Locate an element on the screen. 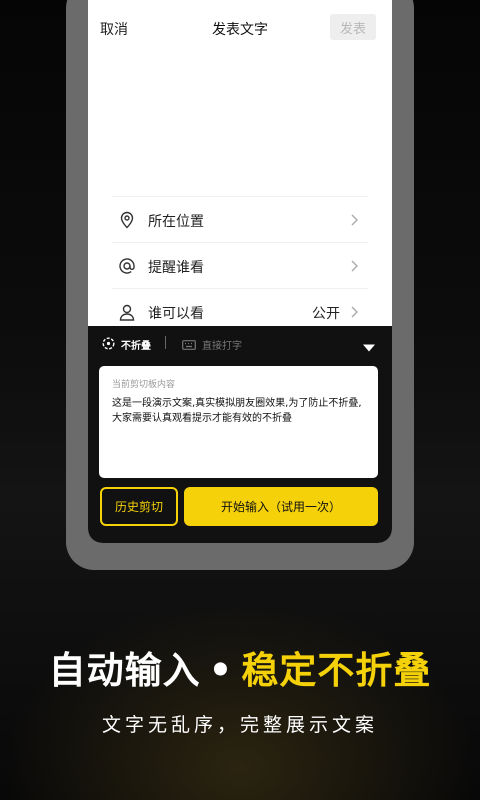 This screenshot has width=480, height=800. tab-direct-label: 直接打字 is located at coordinates (222, 346).